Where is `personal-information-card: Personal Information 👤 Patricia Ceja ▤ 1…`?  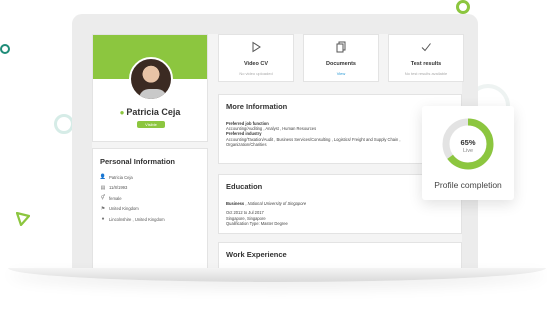 personal-information-card: Personal Information 👤 Patricia Ceja ▤ 1… is located at coordinates (150, 209).